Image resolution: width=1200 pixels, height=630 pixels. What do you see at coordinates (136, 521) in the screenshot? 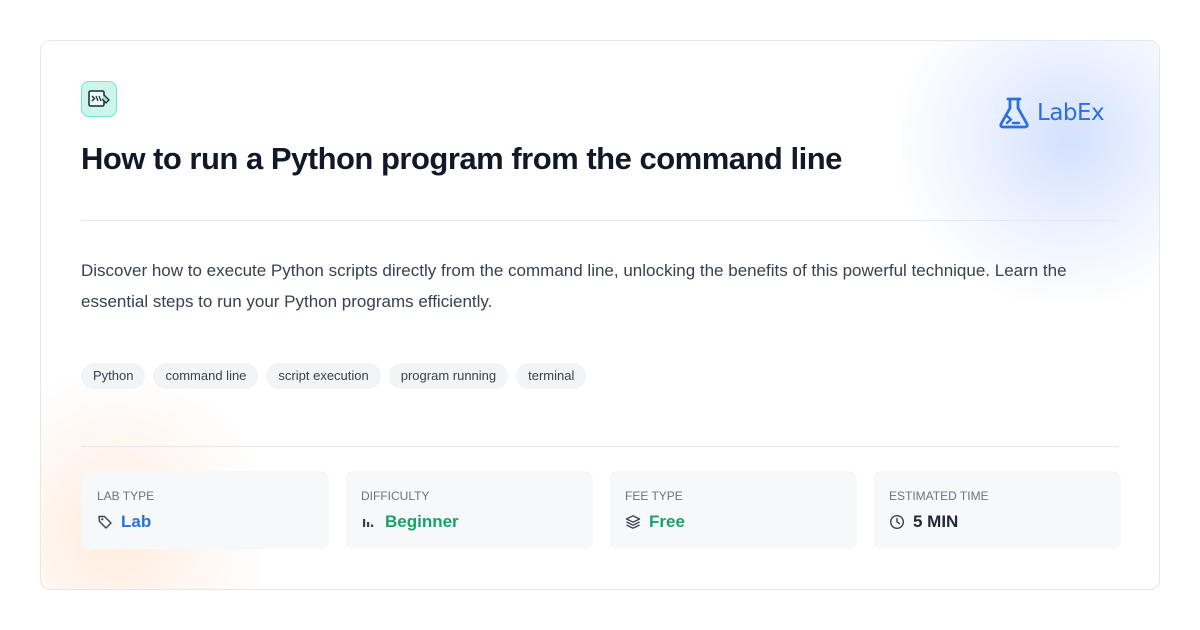
I see `stat-value: Lab` at bounding box center [136, 521].